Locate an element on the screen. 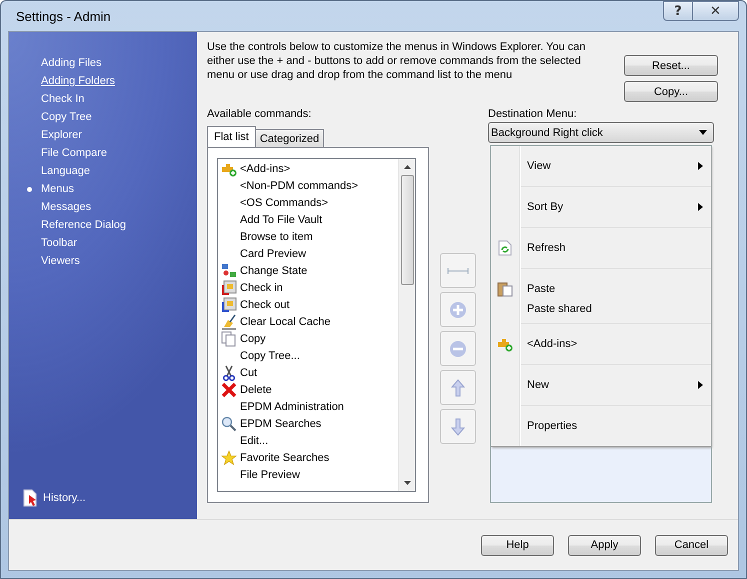 The height and width of the screenshot is (579, 747). command-item: Check out is located at coordinates (308, 304).